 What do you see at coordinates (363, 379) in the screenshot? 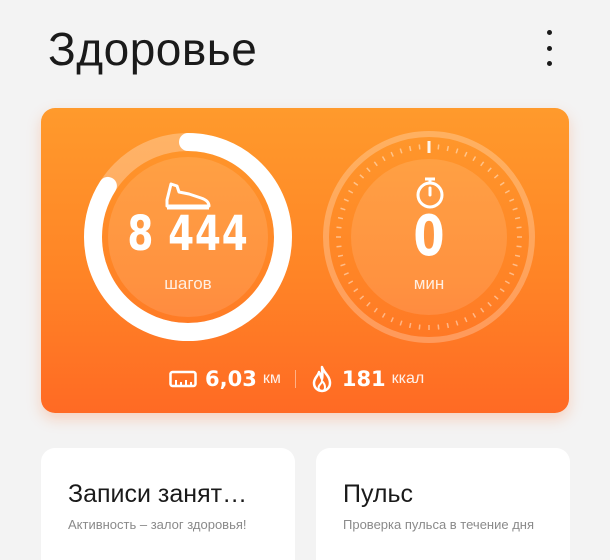
I see `calories-value: 181` at bounding box center [363, 379].